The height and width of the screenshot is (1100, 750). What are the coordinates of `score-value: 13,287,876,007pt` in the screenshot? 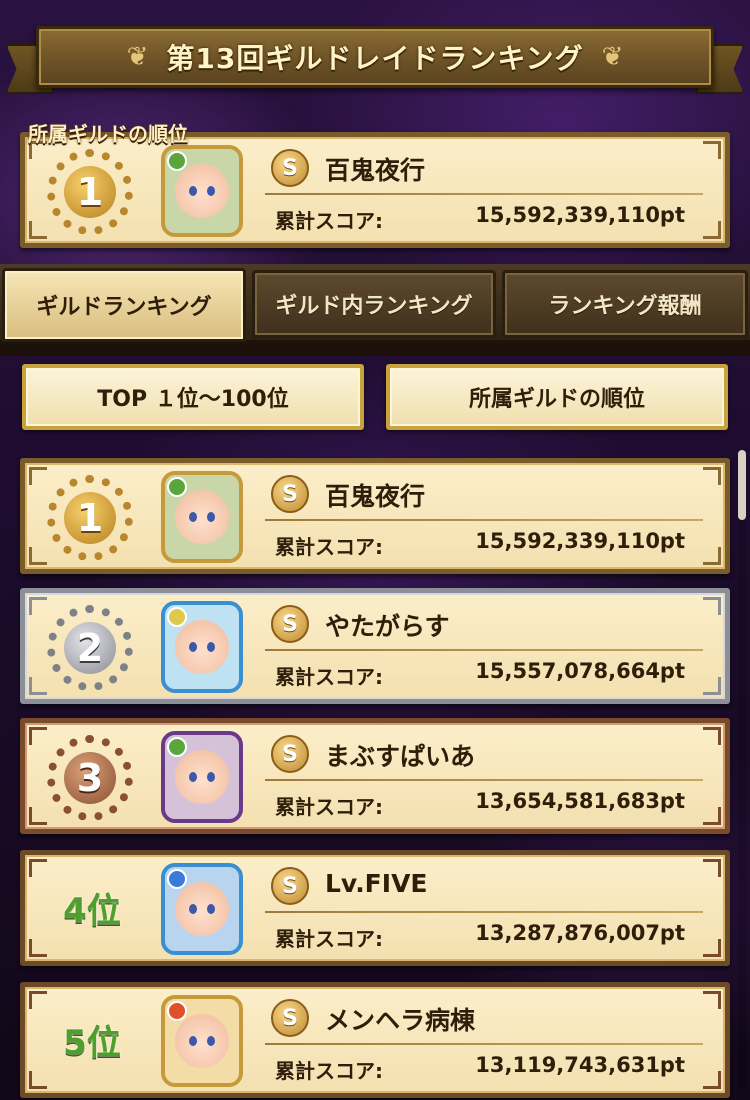 It's located at (580, 933).